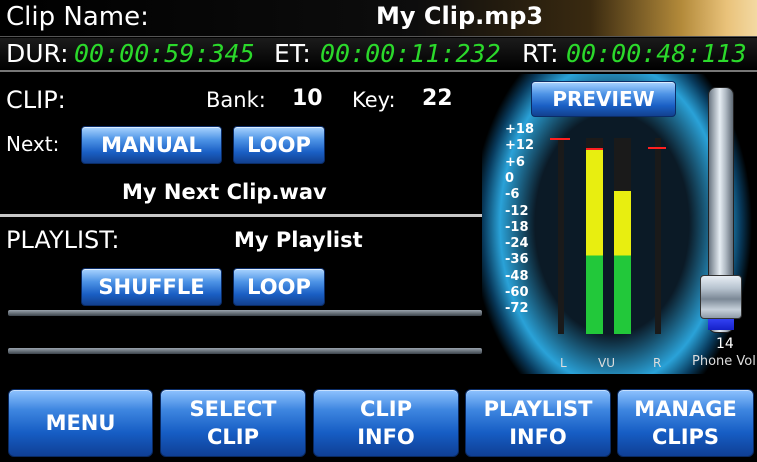 This screenshot has width=757, height=462. What do you see at coordinates (517, 276) in the screenshot?
I see `vu-scale-tick: -48` at bounding box center [517, 276].